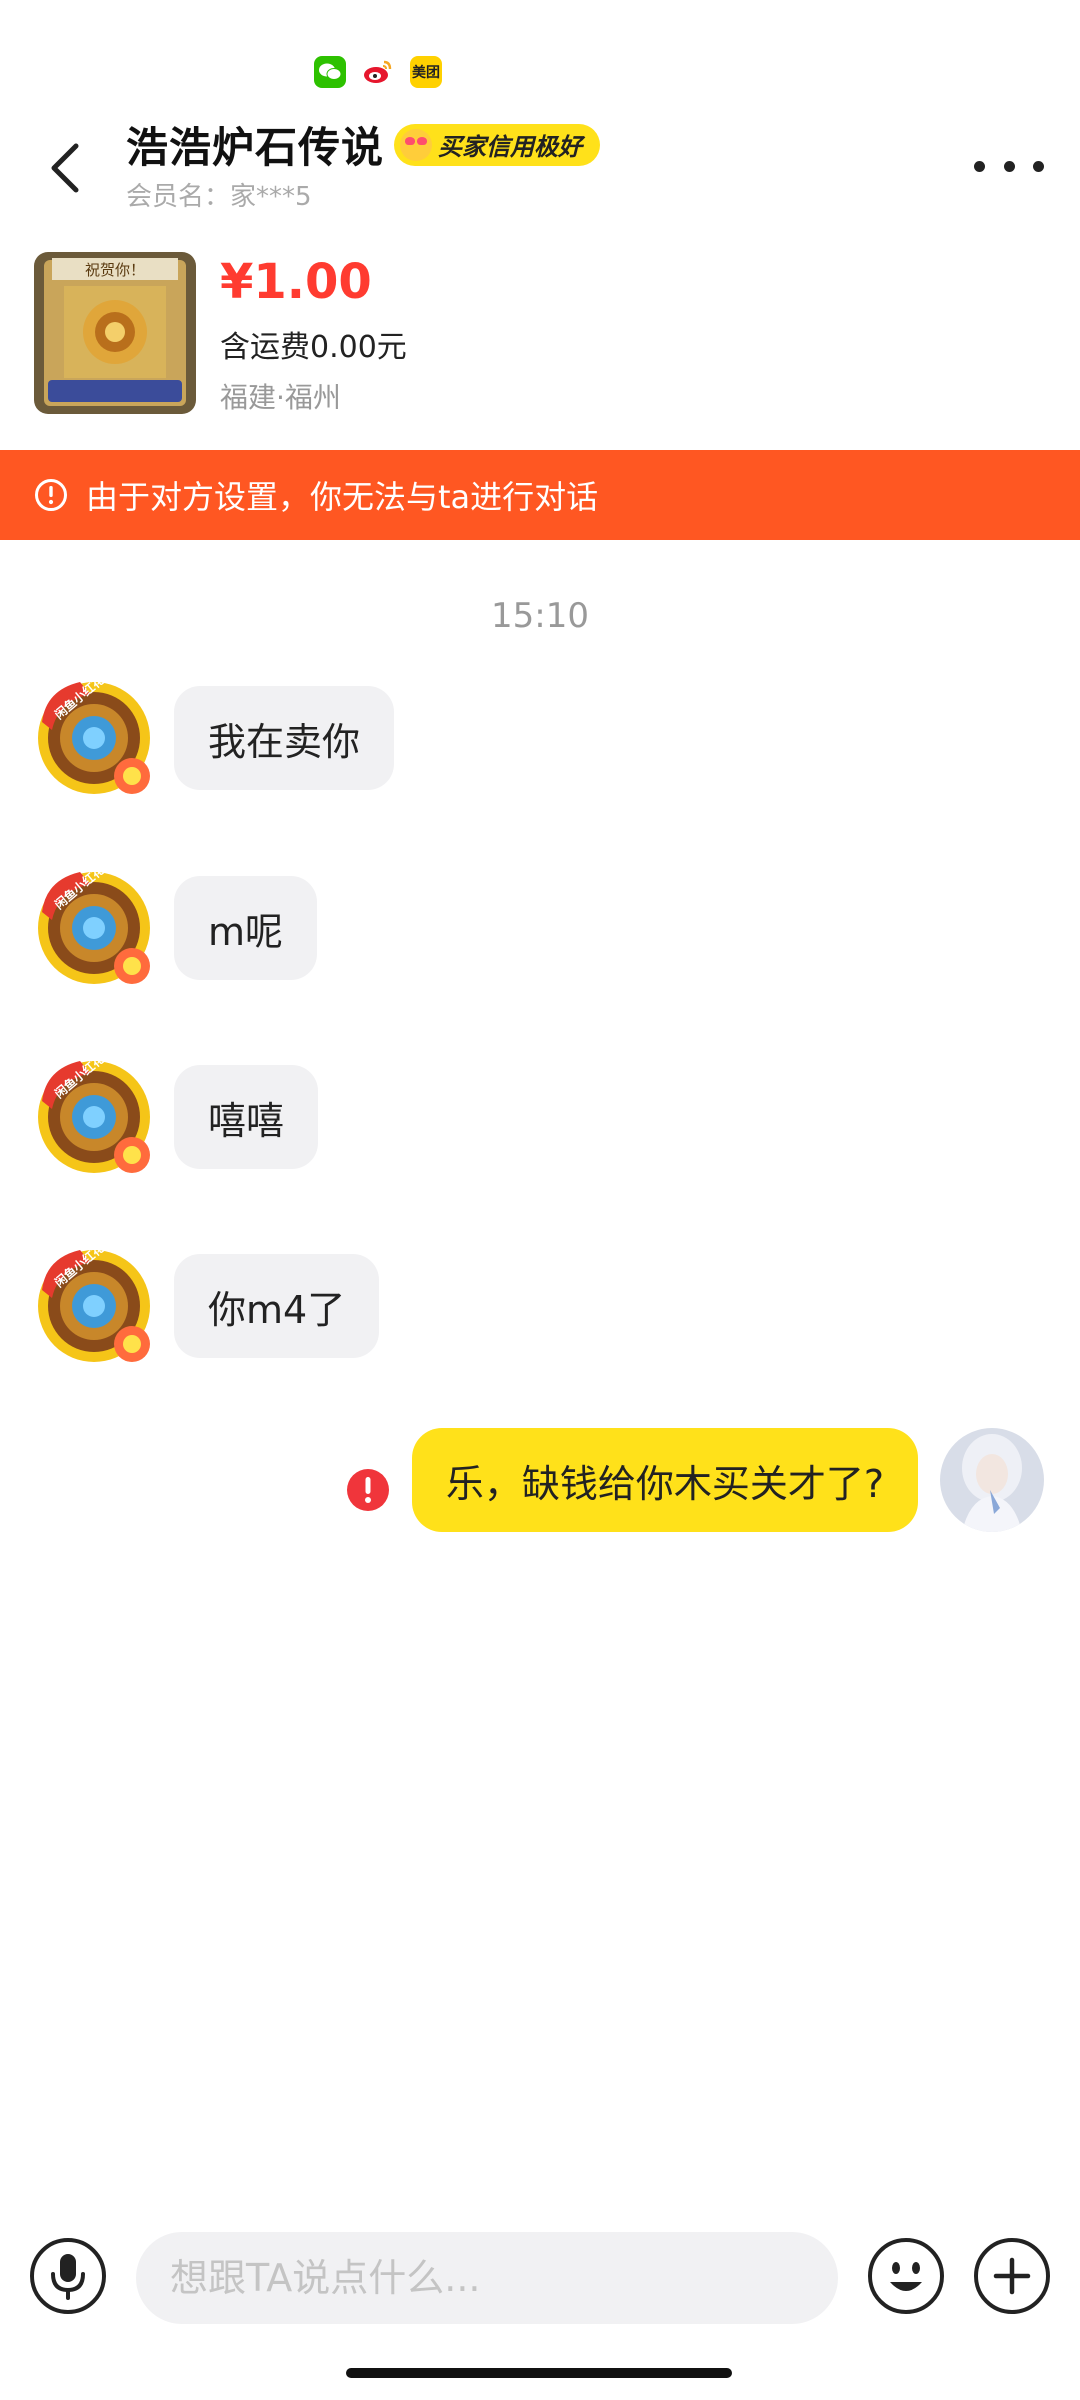 The height and width of the screenshot is (2400, 1080). I want to click on status-icons: 美团, so click(378, 72).